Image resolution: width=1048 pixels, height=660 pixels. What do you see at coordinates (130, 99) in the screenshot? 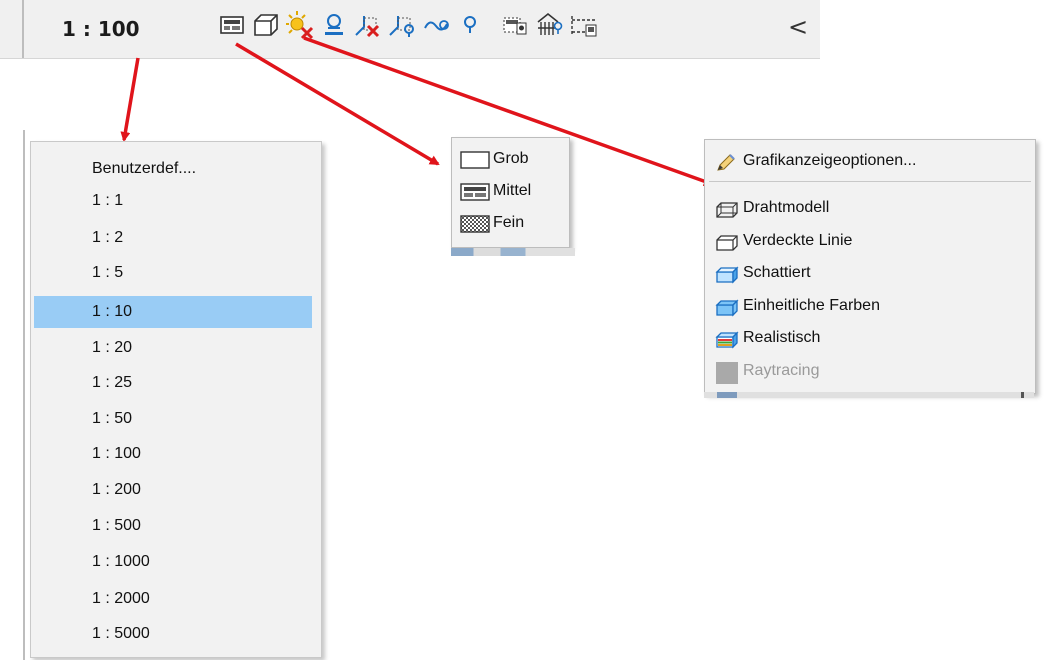
I see `arrow-to-scale-menu` at bounding box center [130, 99].